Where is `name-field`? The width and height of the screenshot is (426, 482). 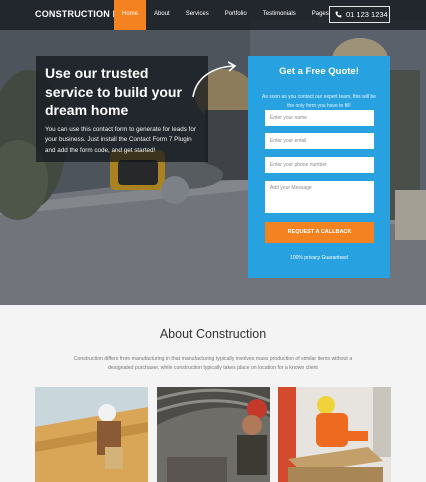
name-field is located at coordinates (319, 118).